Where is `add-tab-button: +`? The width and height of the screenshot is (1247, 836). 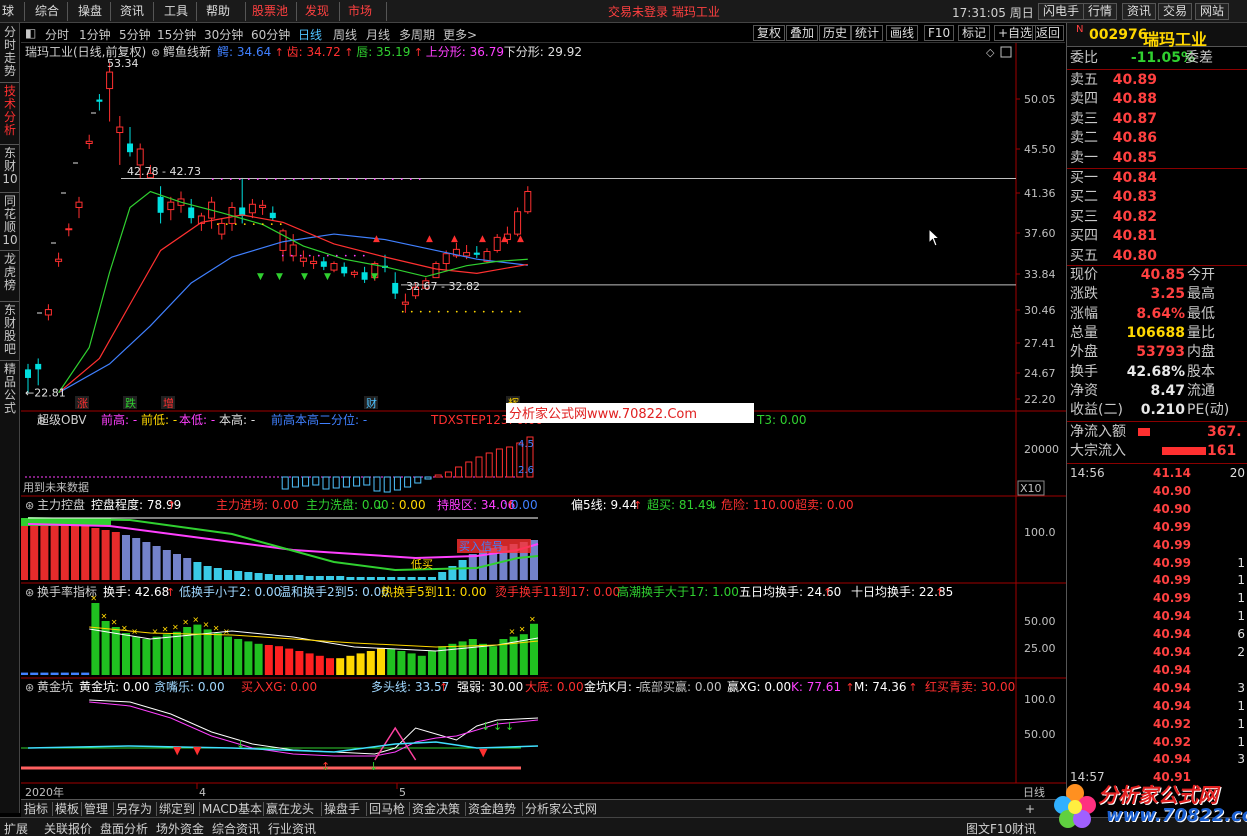 add-tab-button: + is located at coordinates (1030, 809).